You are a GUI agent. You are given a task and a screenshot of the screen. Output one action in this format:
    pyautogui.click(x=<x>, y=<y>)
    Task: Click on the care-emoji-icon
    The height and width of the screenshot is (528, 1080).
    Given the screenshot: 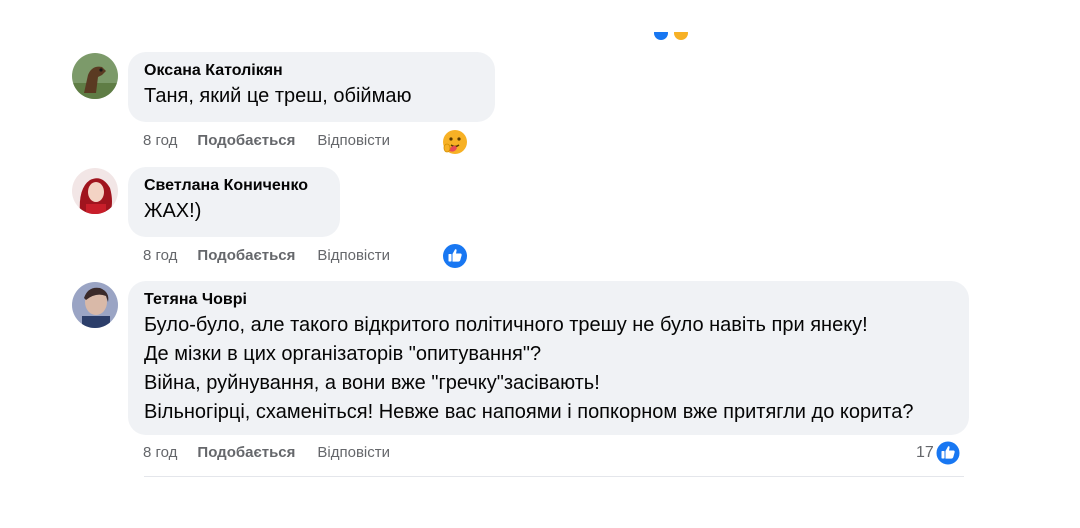 What is the action you would take?
    pyautogui.click(x=455, y=144)
    